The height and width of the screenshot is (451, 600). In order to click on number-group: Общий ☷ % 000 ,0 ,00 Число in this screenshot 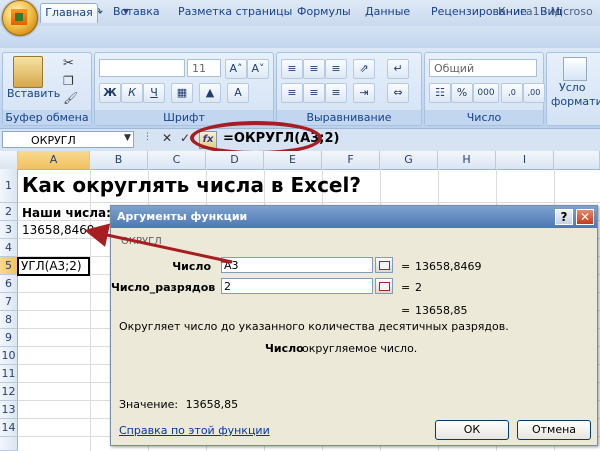, I will do `click(484, 89)`.